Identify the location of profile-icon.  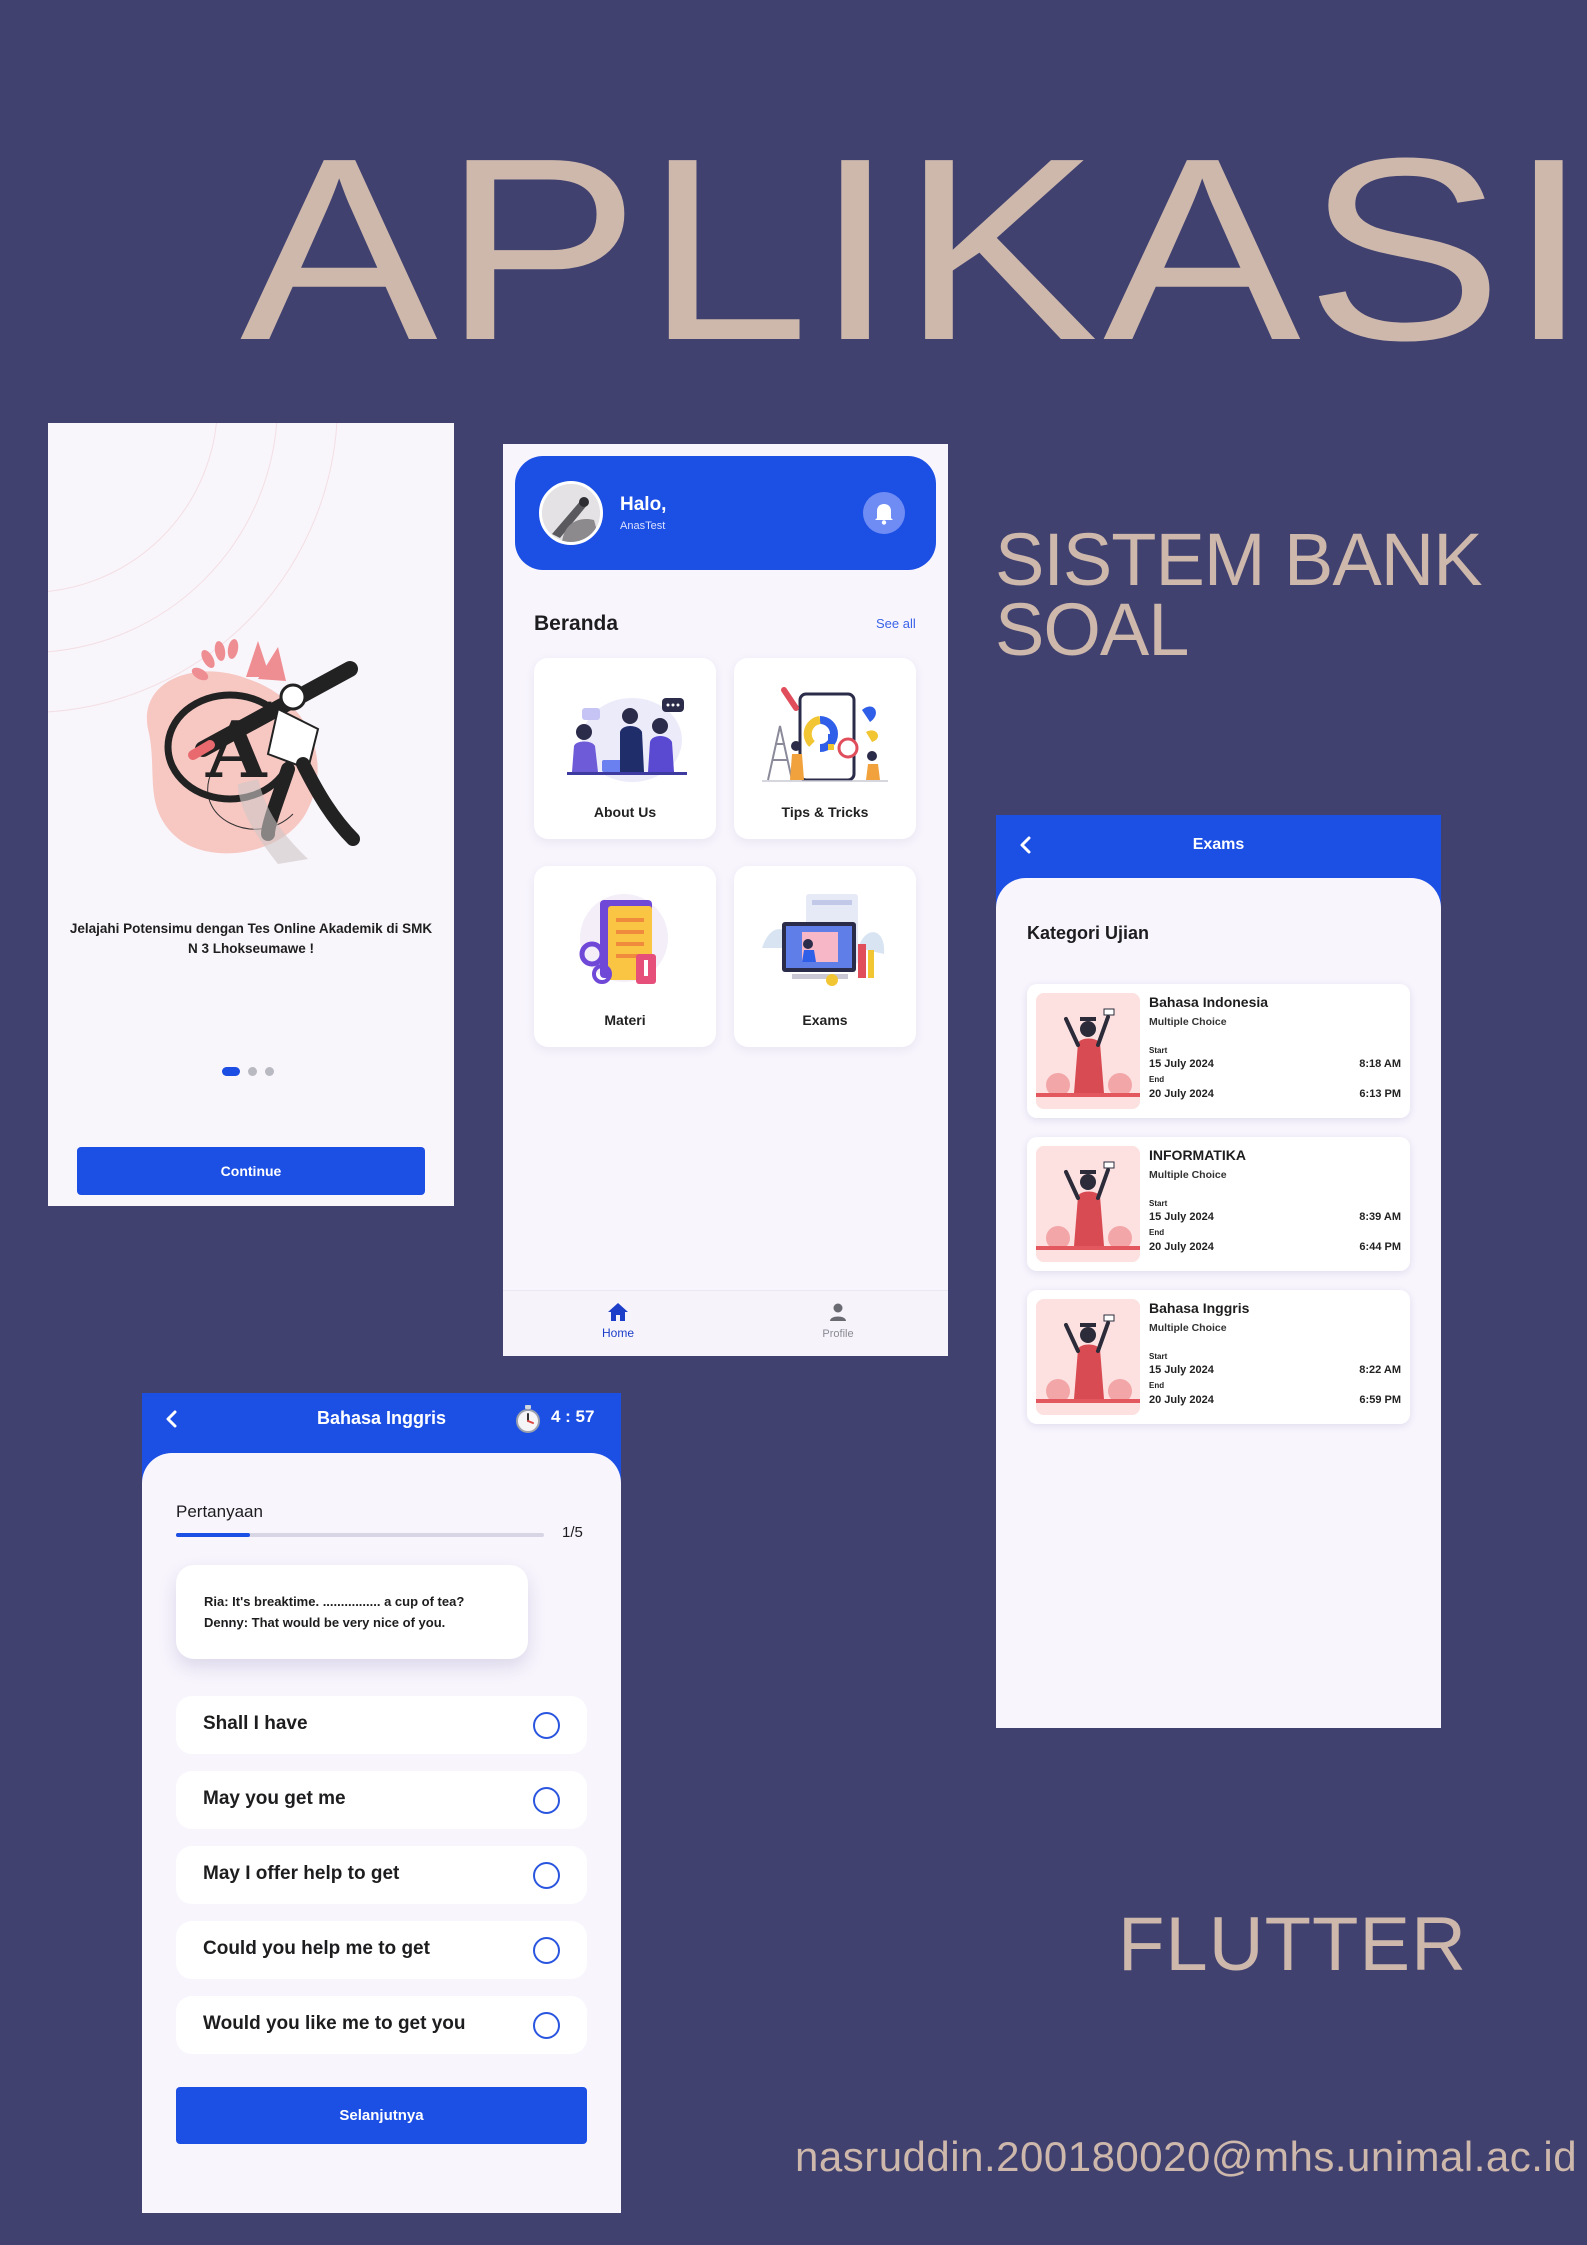
(838, 1312).